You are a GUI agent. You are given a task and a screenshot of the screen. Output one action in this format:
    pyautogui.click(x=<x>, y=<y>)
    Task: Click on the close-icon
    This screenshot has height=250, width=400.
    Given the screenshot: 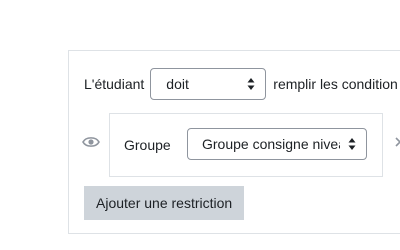 What is the action you would take?
    pyautogui.click(x=397, y=142)
    